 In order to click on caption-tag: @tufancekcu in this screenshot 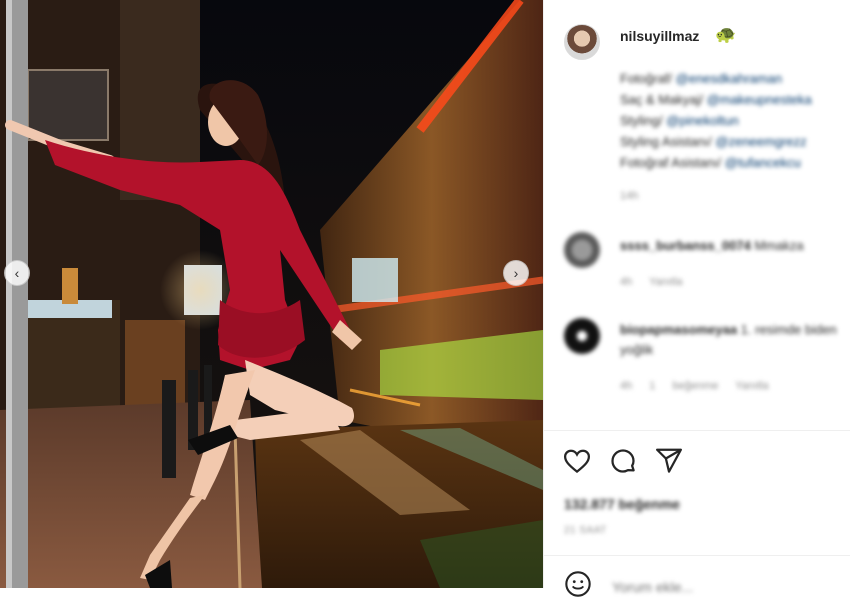, I will do `click(763, 162)`.